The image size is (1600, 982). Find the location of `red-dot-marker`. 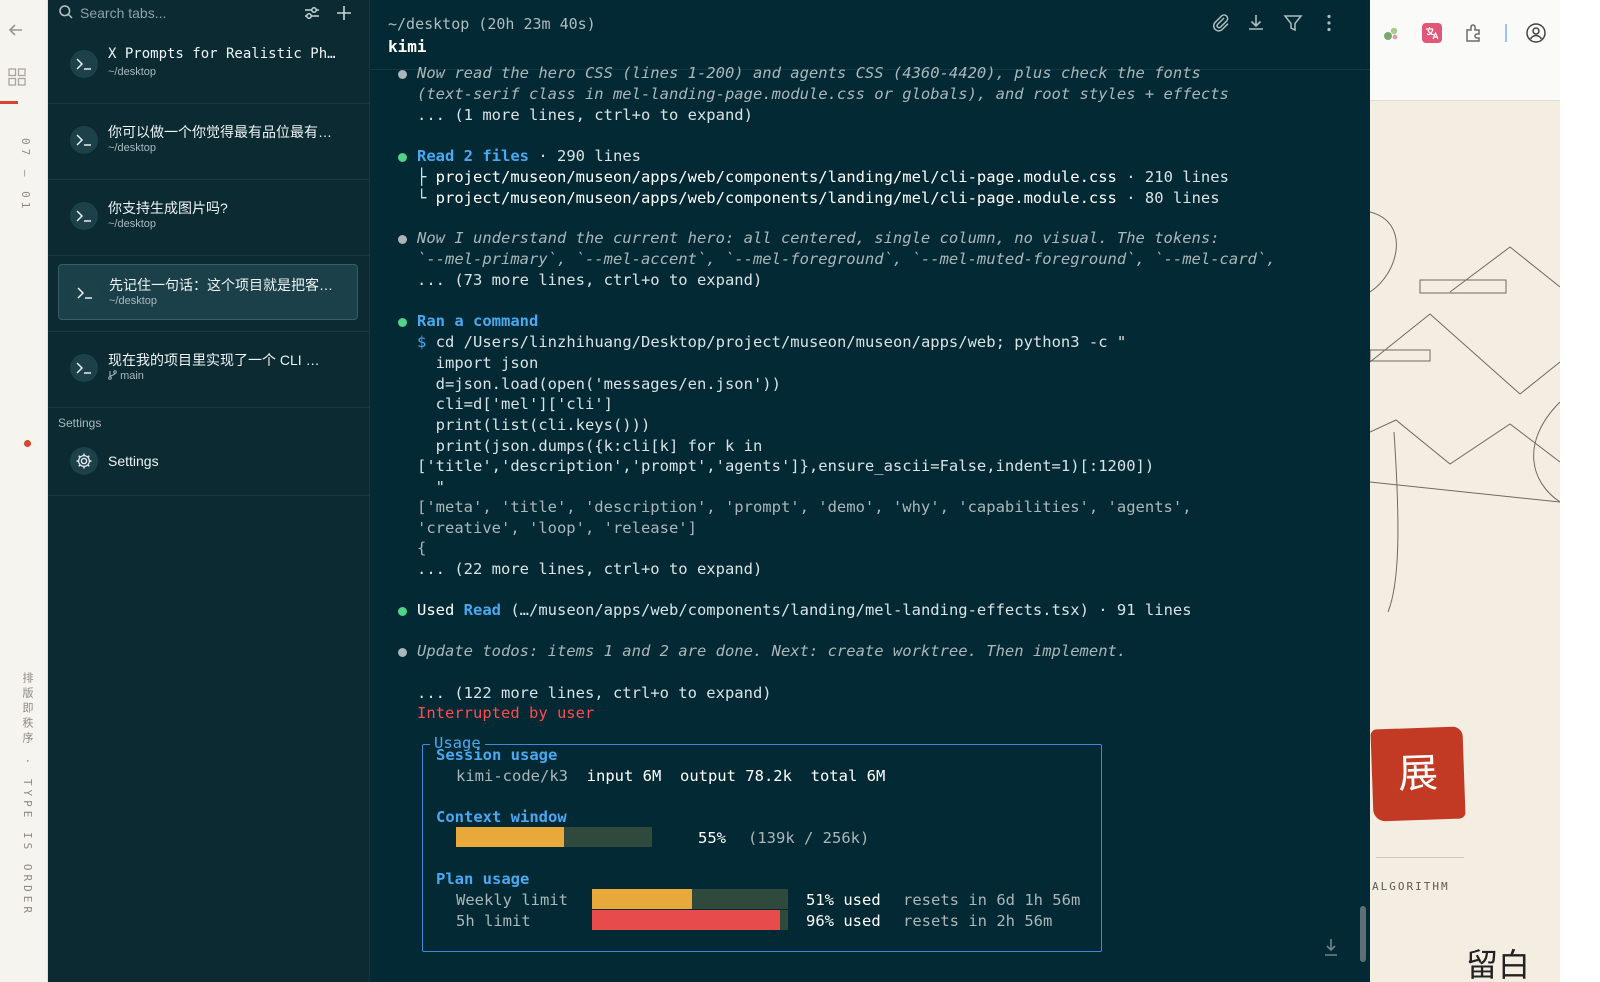

red-dot-marker is located at coordinates (27, 443).